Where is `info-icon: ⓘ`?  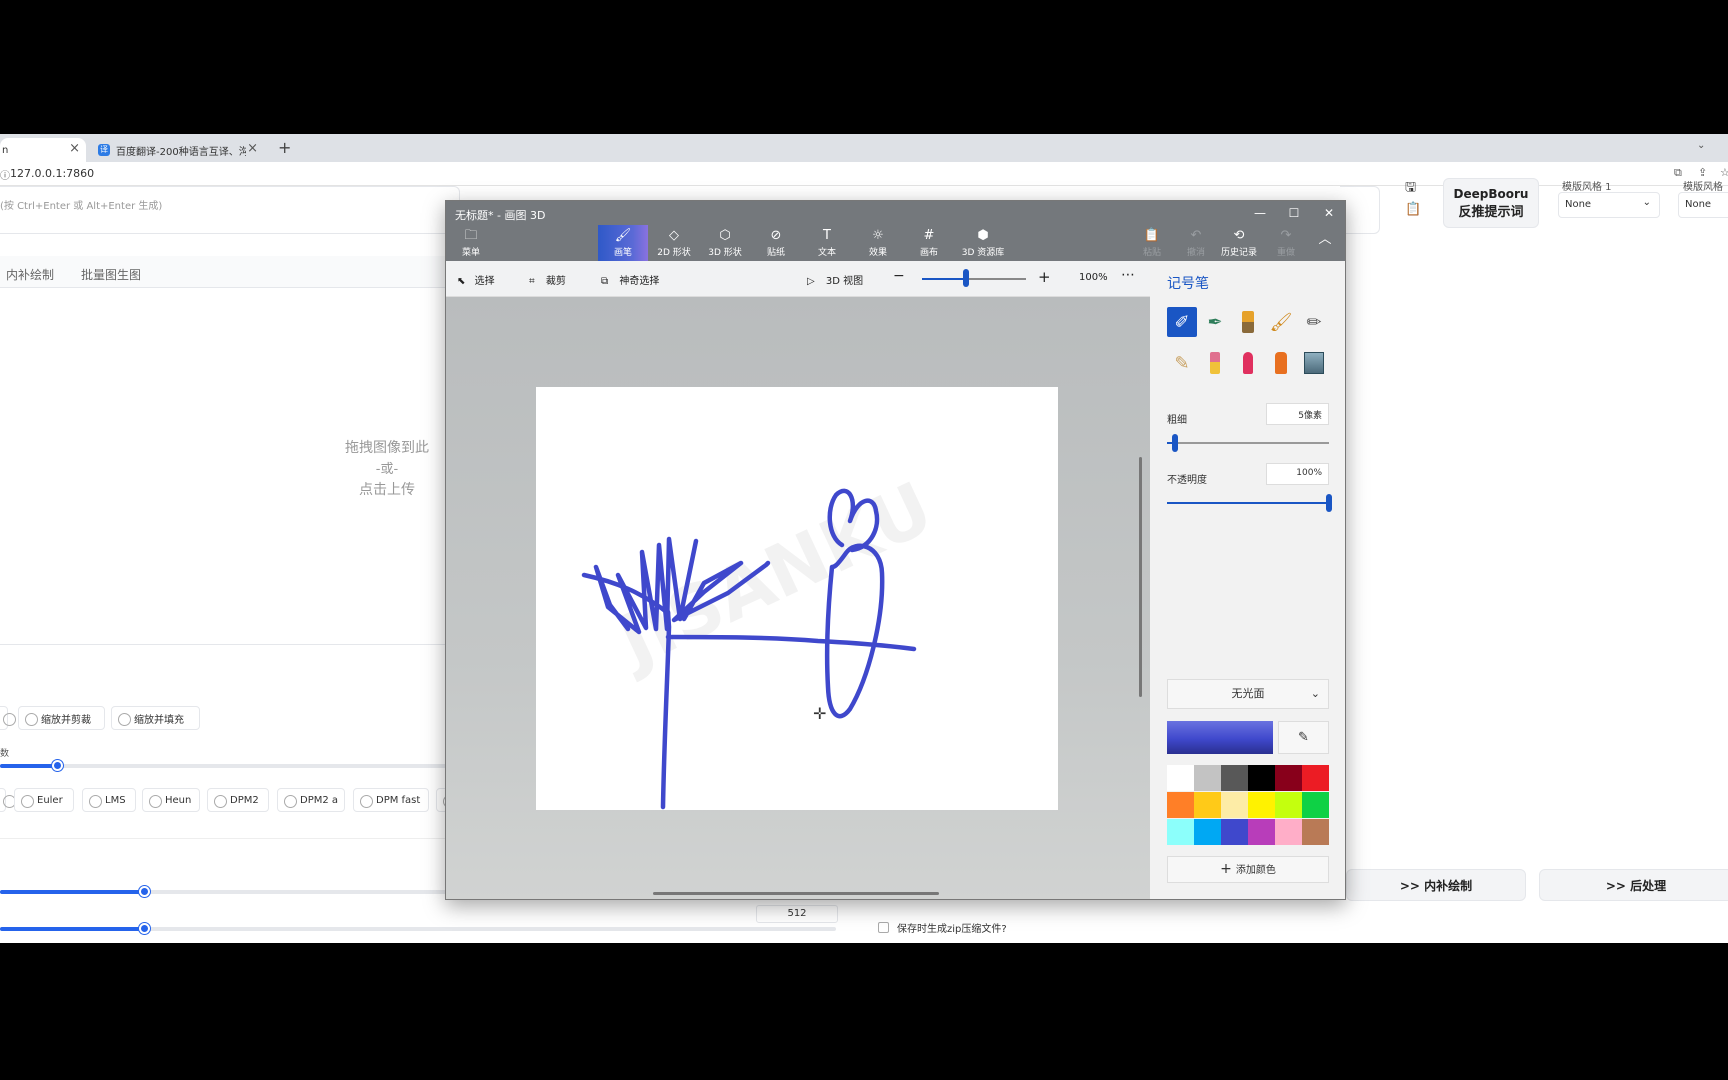
info-icon: ⓘ is located at coordinates (5, 174).